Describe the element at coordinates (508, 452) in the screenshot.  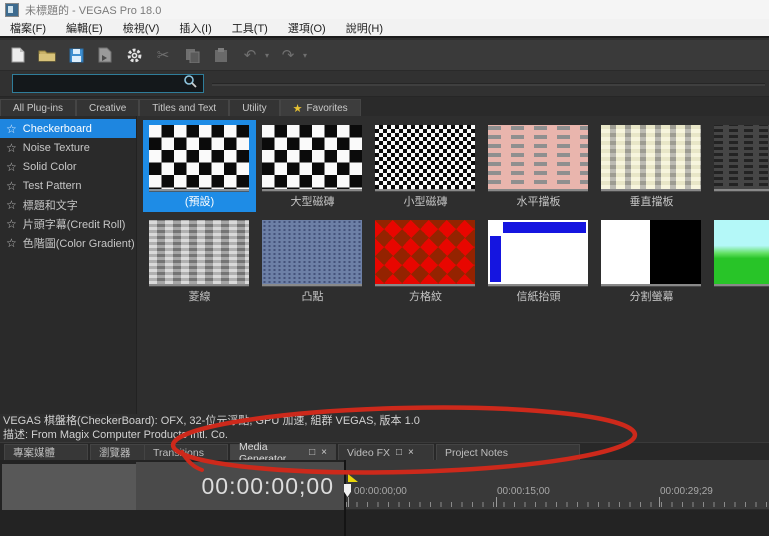
I see `tab-project-notes: Project Notes` at that location.